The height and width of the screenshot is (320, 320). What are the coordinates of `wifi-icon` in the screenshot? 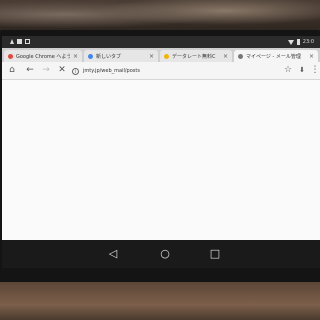 It's located at (290, 42).